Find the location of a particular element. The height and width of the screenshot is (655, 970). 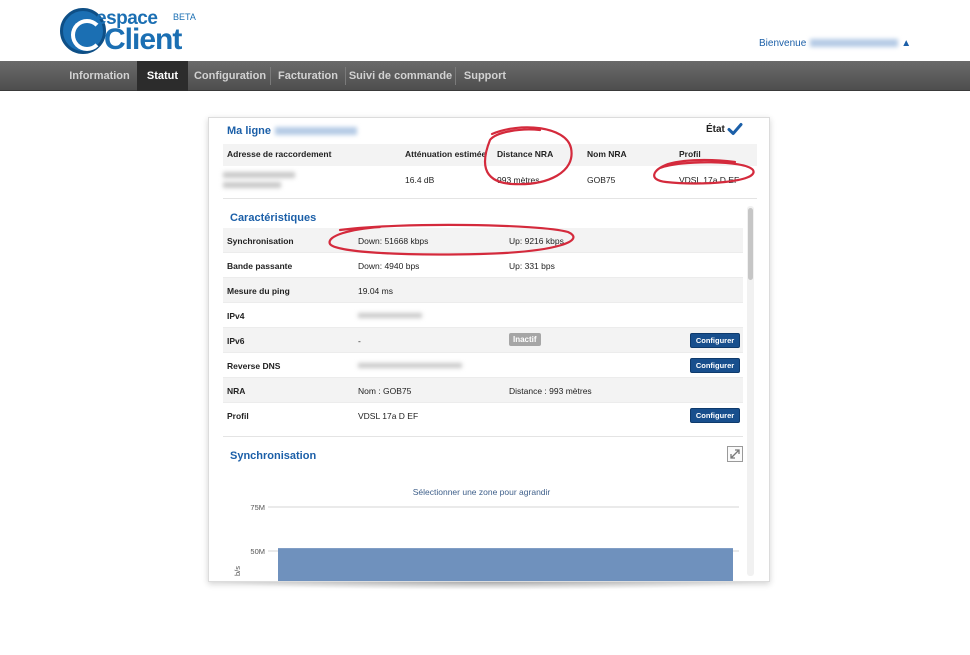

bandwidth-up-value: Up: 331 bps is located at coordinates (532, 266).